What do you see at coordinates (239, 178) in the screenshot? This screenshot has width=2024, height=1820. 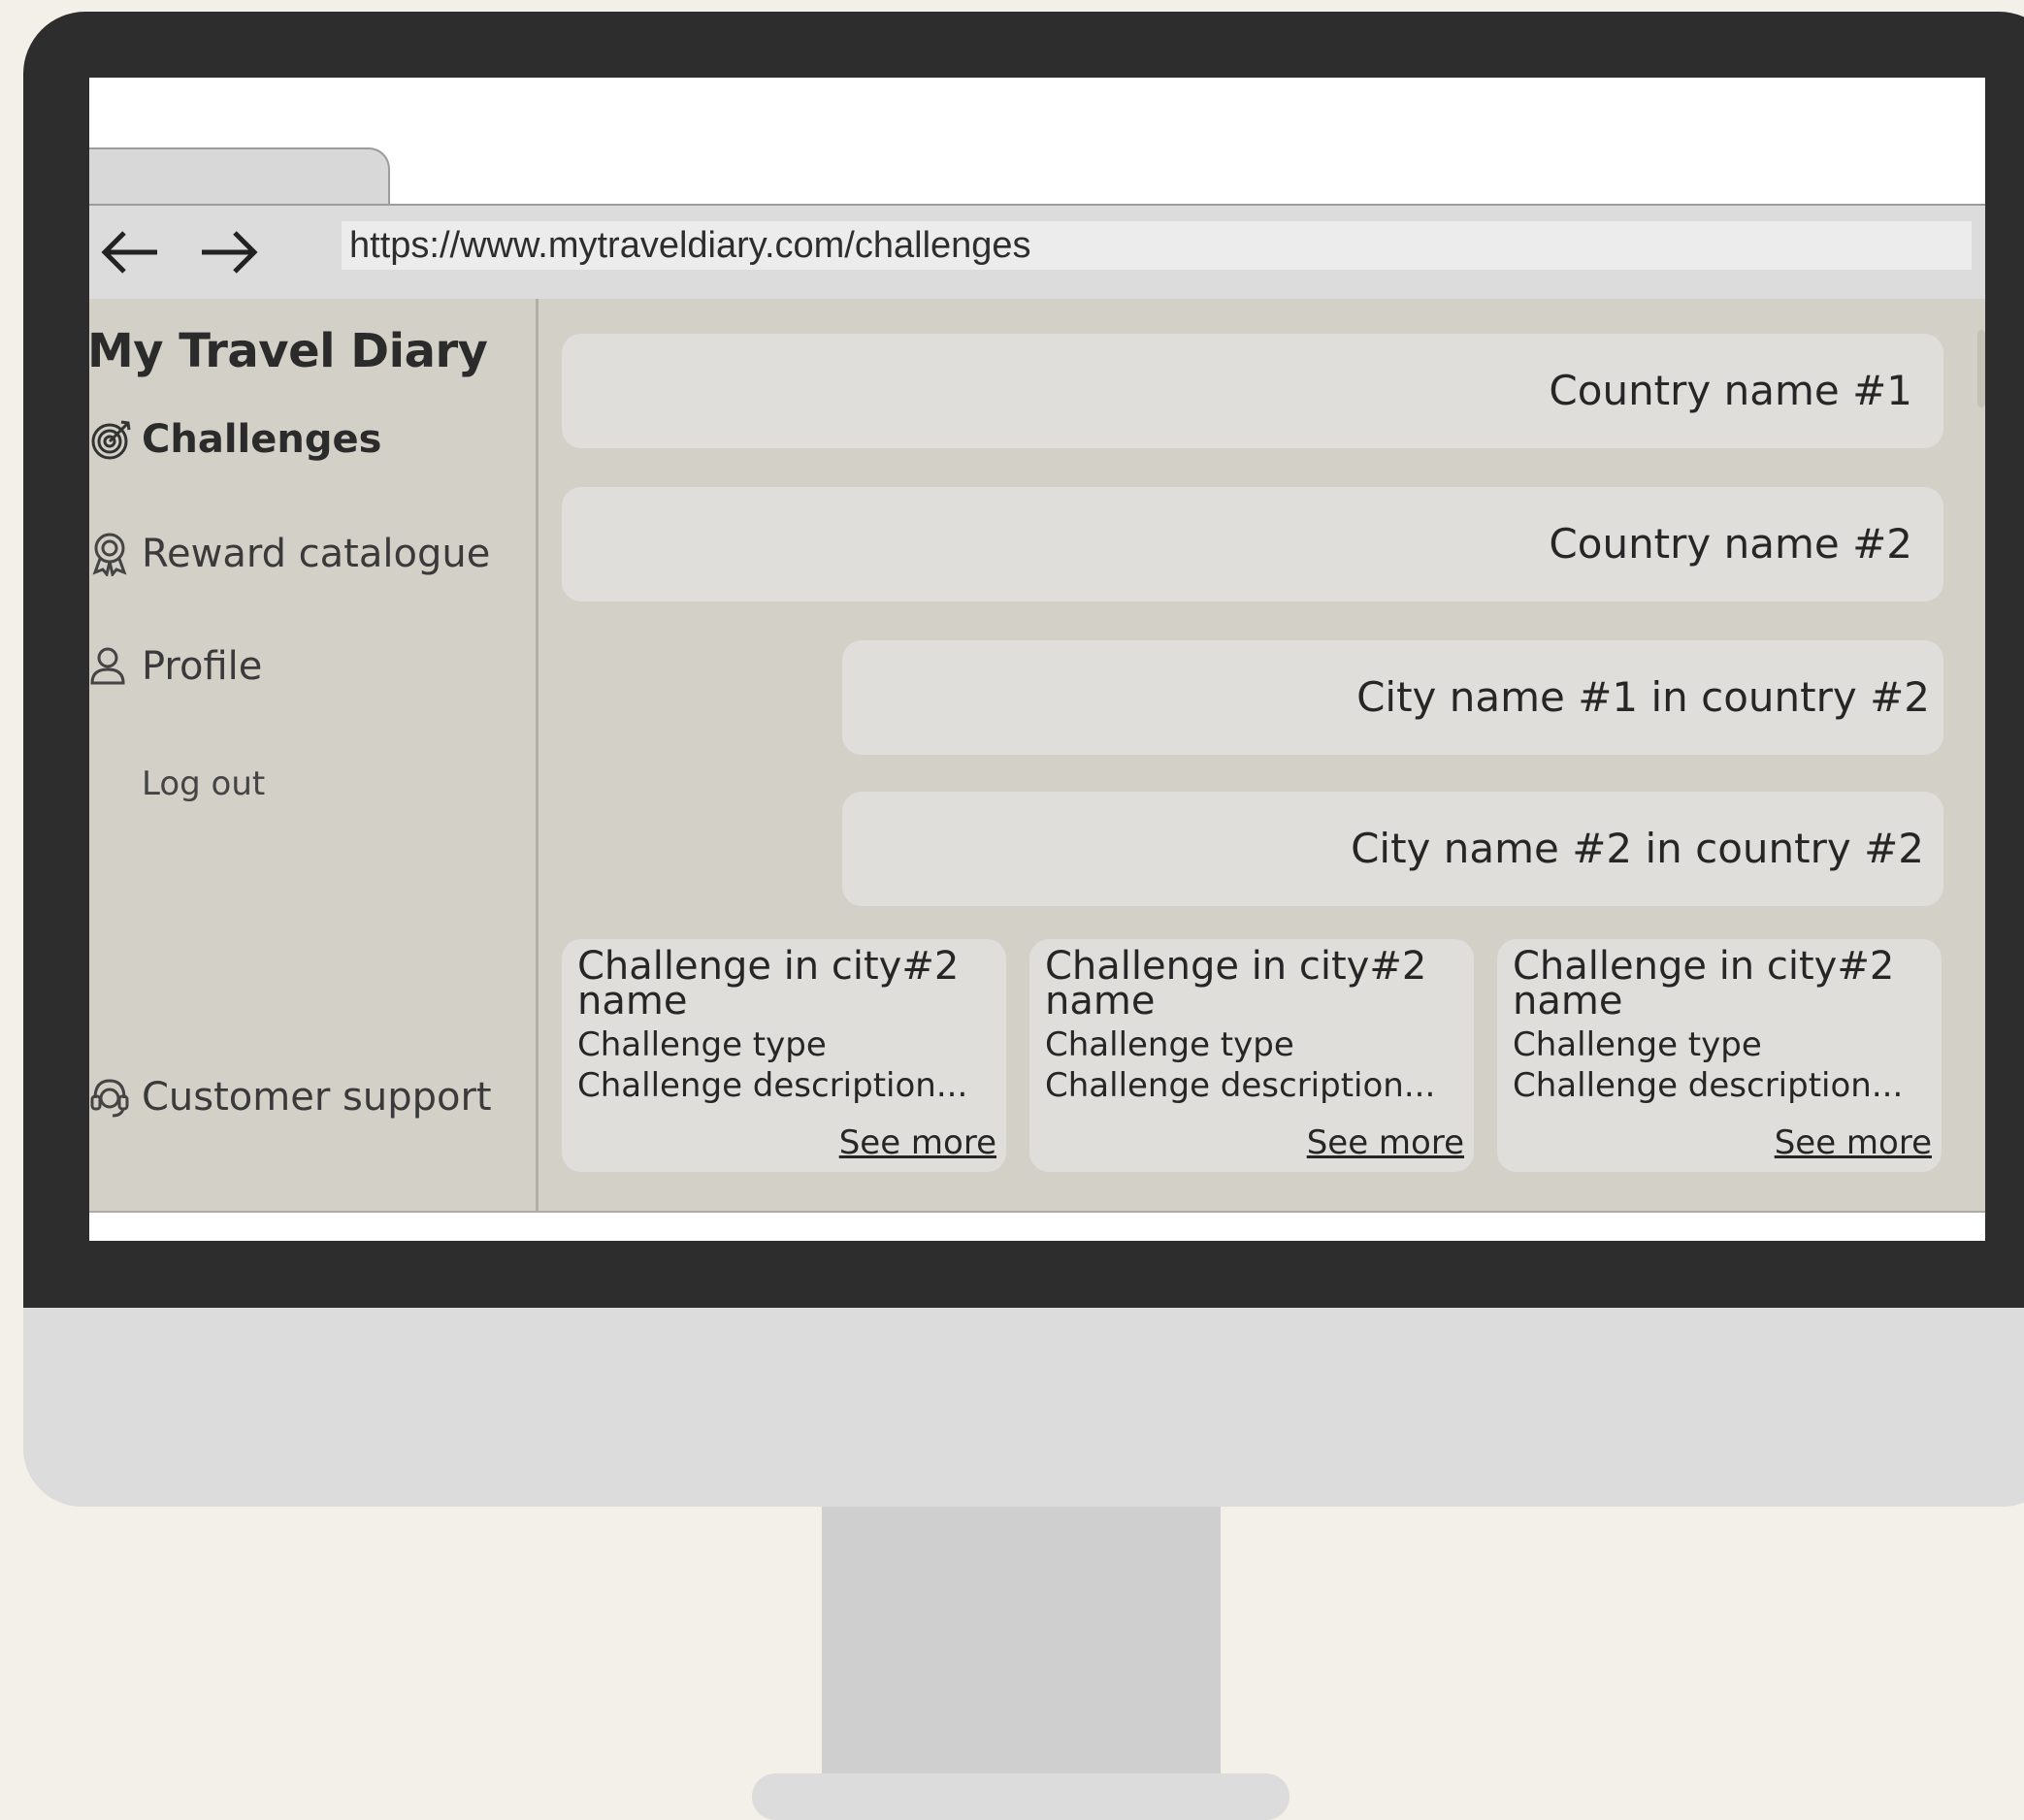 I see `browser-tab` at bounding box center [239, 178].